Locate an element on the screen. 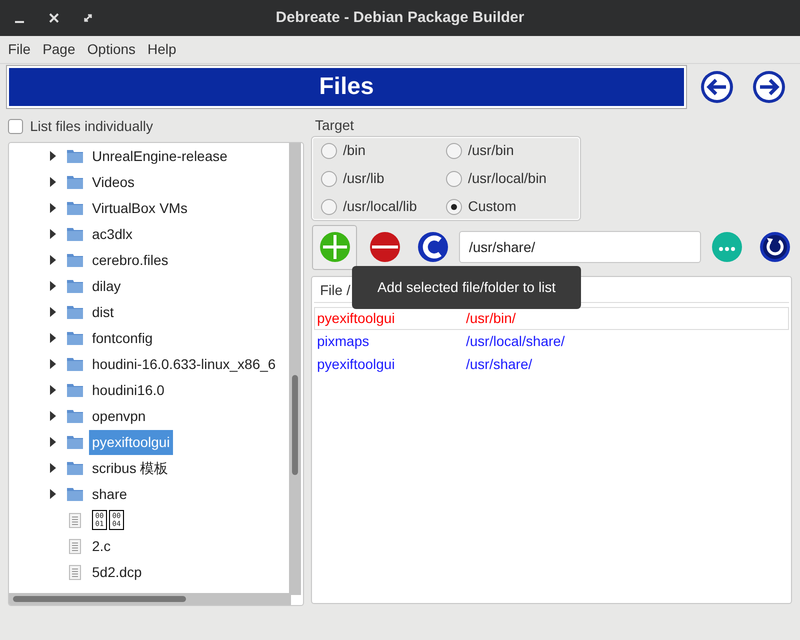 The image size is (800, 640). tree-item: fontconfig is located at coordinates (122, 338).